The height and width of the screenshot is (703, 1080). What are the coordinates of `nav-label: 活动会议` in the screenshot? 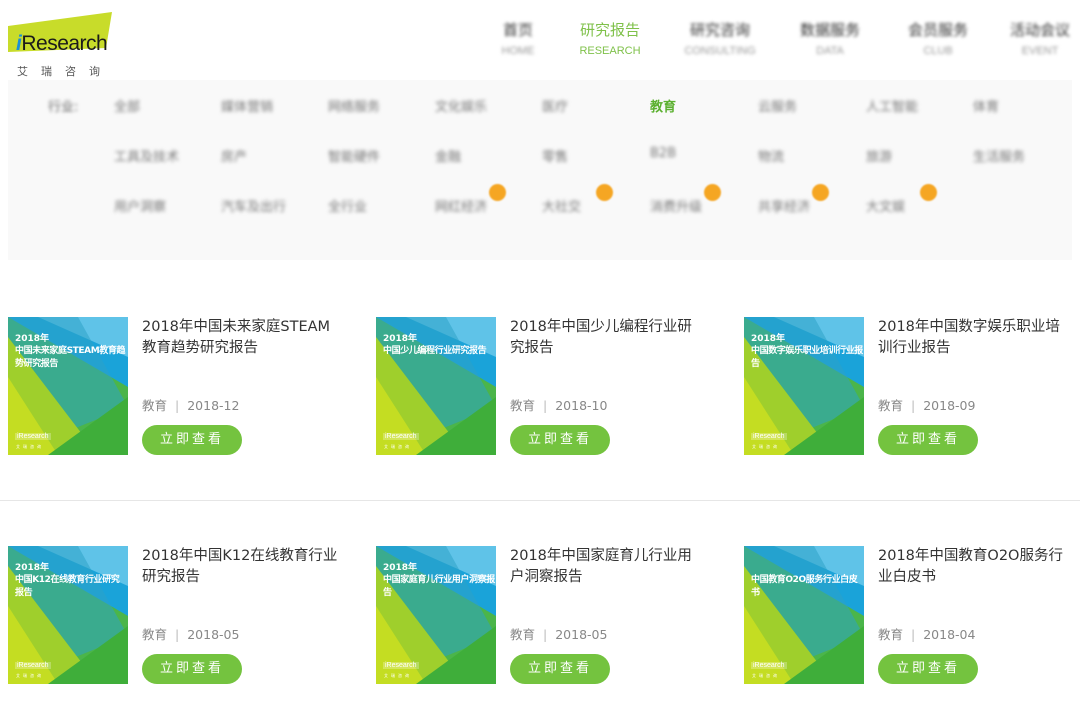 It's located at (1039, 30).